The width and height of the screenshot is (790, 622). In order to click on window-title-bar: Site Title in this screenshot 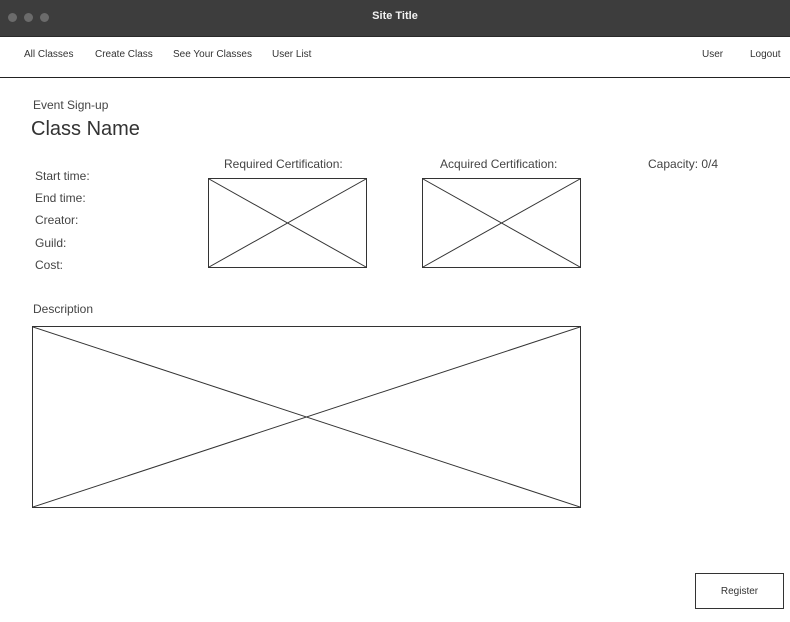, I will do `click(395, 18)`.